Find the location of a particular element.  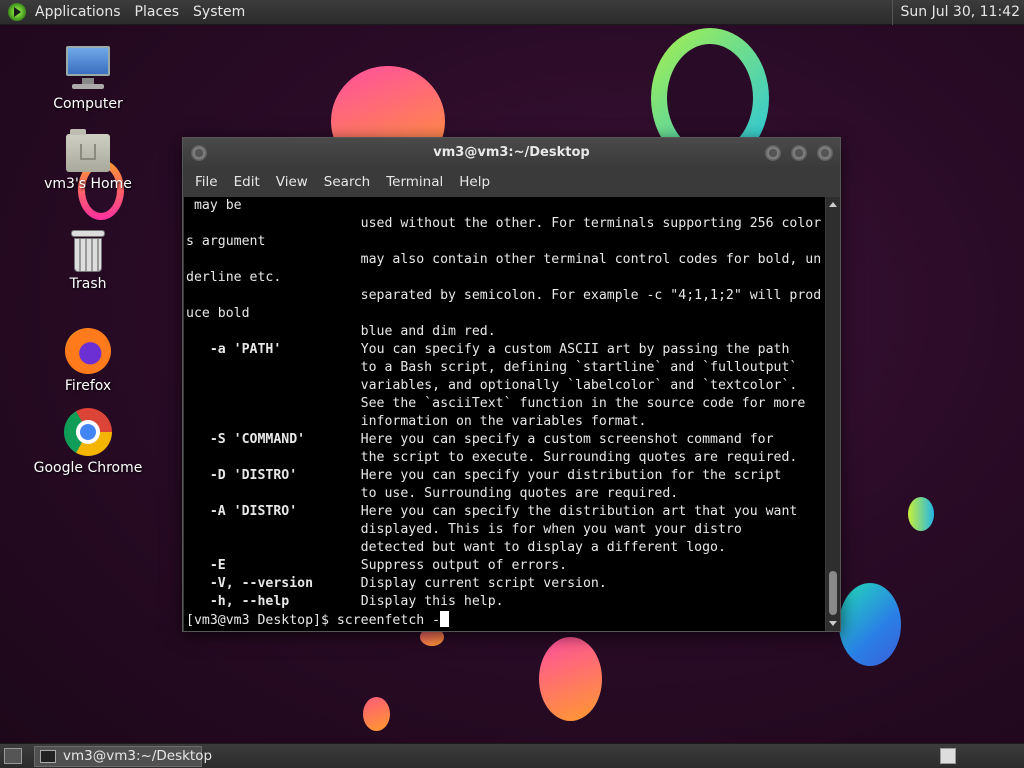

show-desktop-icon is located at coordinates (13, 756).